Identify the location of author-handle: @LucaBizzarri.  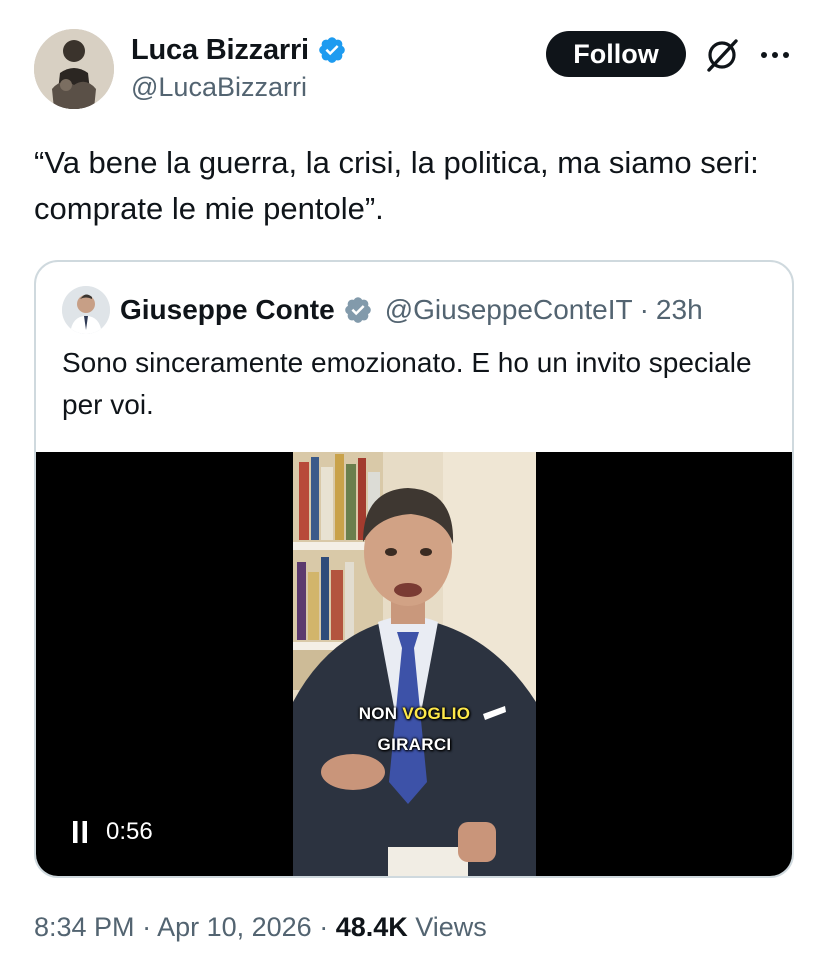
(239, 87).